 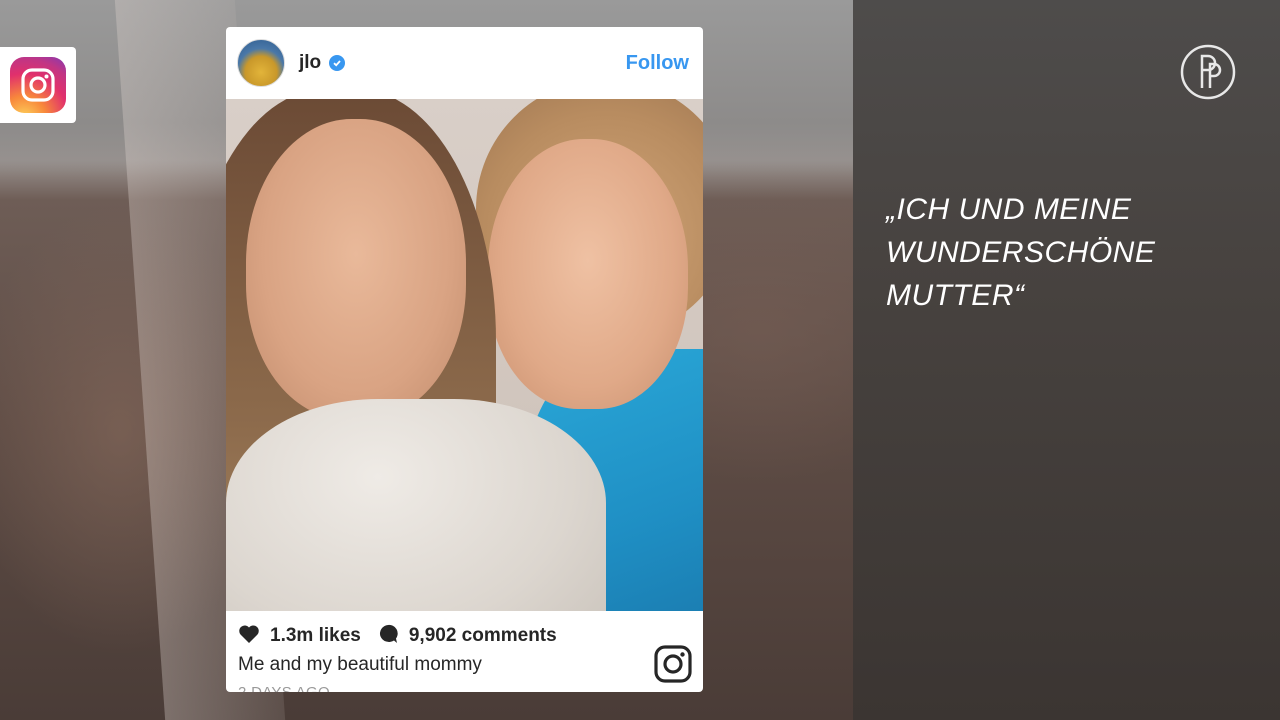 What do you see at coordinates (464, 63) in the screenshot?
I see `post-header: jlo Follow` at bounding box center [464, 63].